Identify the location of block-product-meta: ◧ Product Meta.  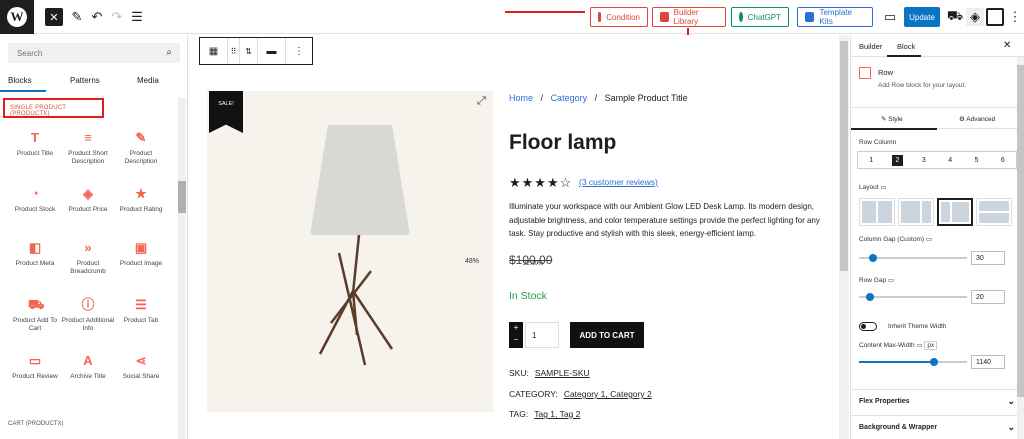
(35, 254).